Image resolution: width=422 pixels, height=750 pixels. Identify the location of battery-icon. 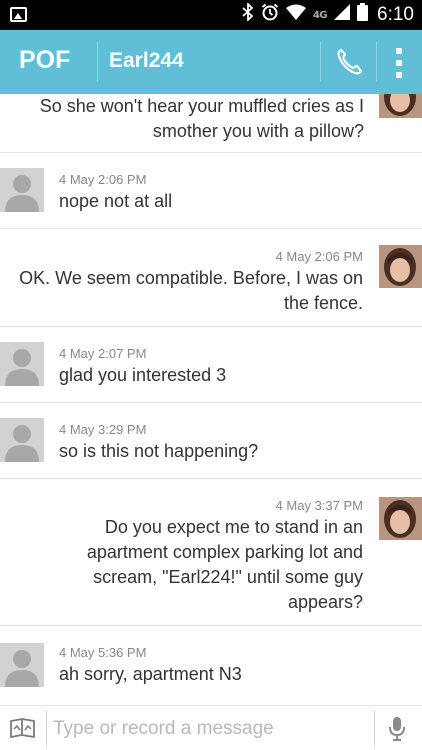
(363, 15).